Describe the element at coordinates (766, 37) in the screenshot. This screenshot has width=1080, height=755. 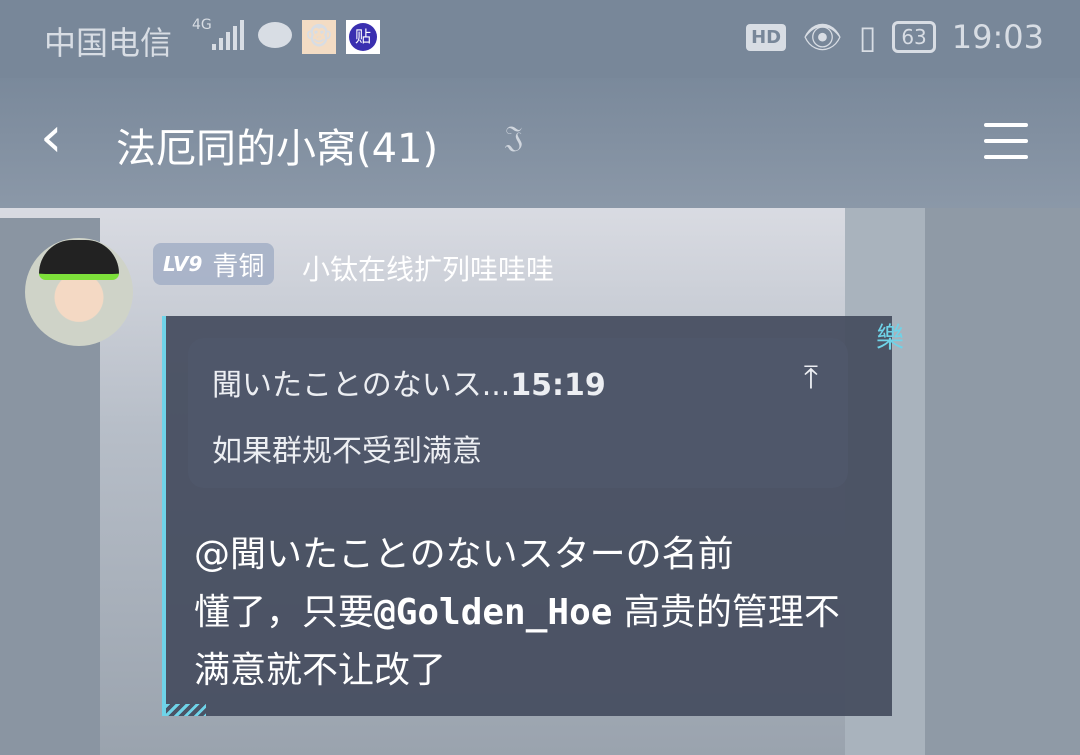
I see `hd-icon: HD` at that location.